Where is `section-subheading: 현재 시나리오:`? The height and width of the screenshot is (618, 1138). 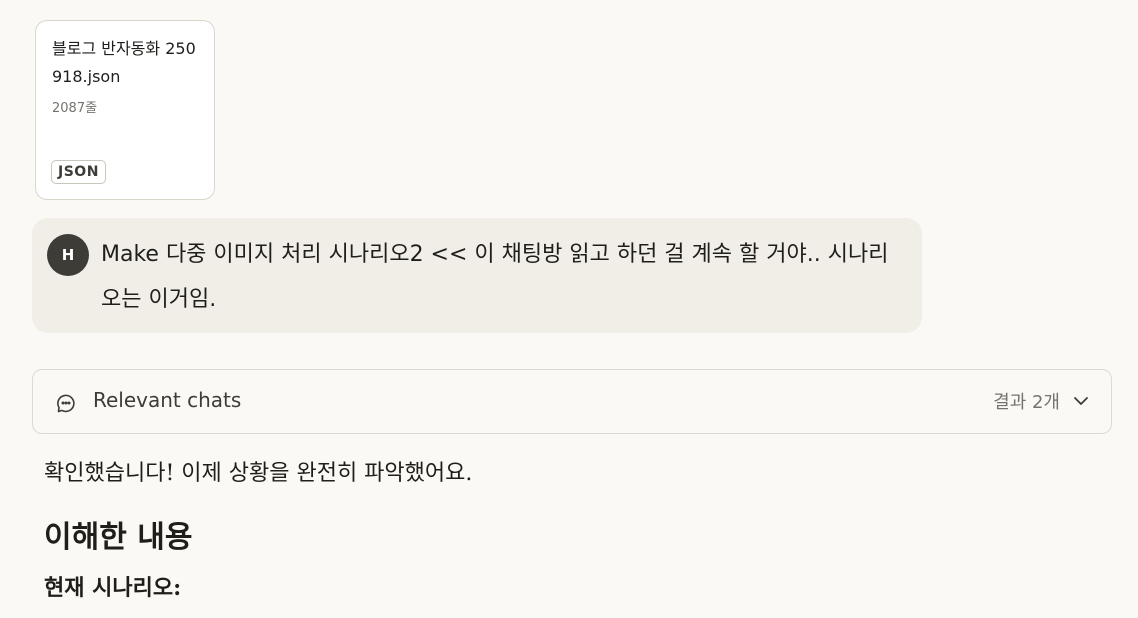 section-subheading: 현재 시나리오: is located at coordinates (113, 588).